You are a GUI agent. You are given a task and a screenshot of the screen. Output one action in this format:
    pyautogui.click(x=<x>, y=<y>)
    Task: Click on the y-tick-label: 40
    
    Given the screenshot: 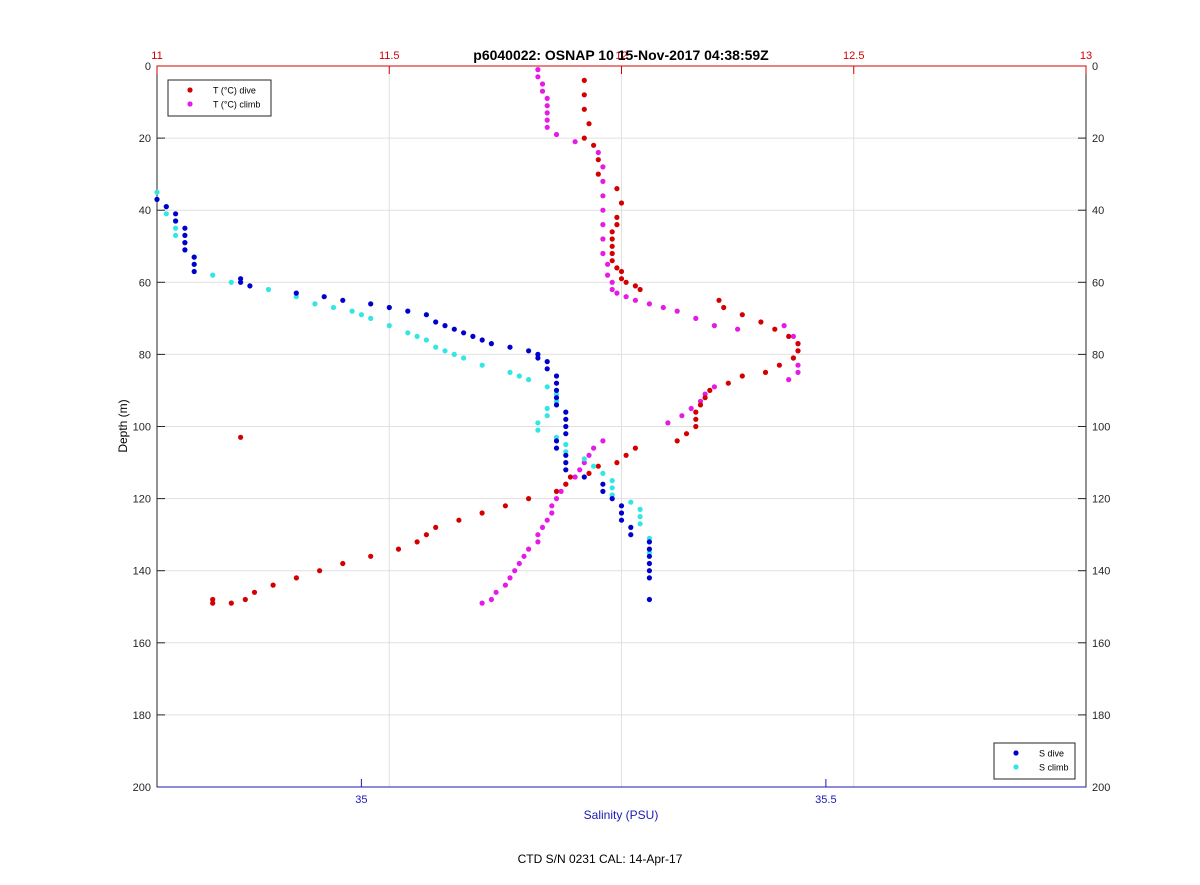 What is the action you would take?
    pyautogui.click(x=145, y=211)
    